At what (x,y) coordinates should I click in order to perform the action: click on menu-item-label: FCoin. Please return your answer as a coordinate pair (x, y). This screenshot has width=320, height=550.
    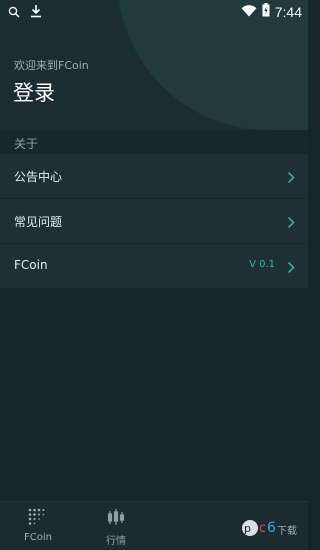
    Looking at the image, I should click on (31, 265).